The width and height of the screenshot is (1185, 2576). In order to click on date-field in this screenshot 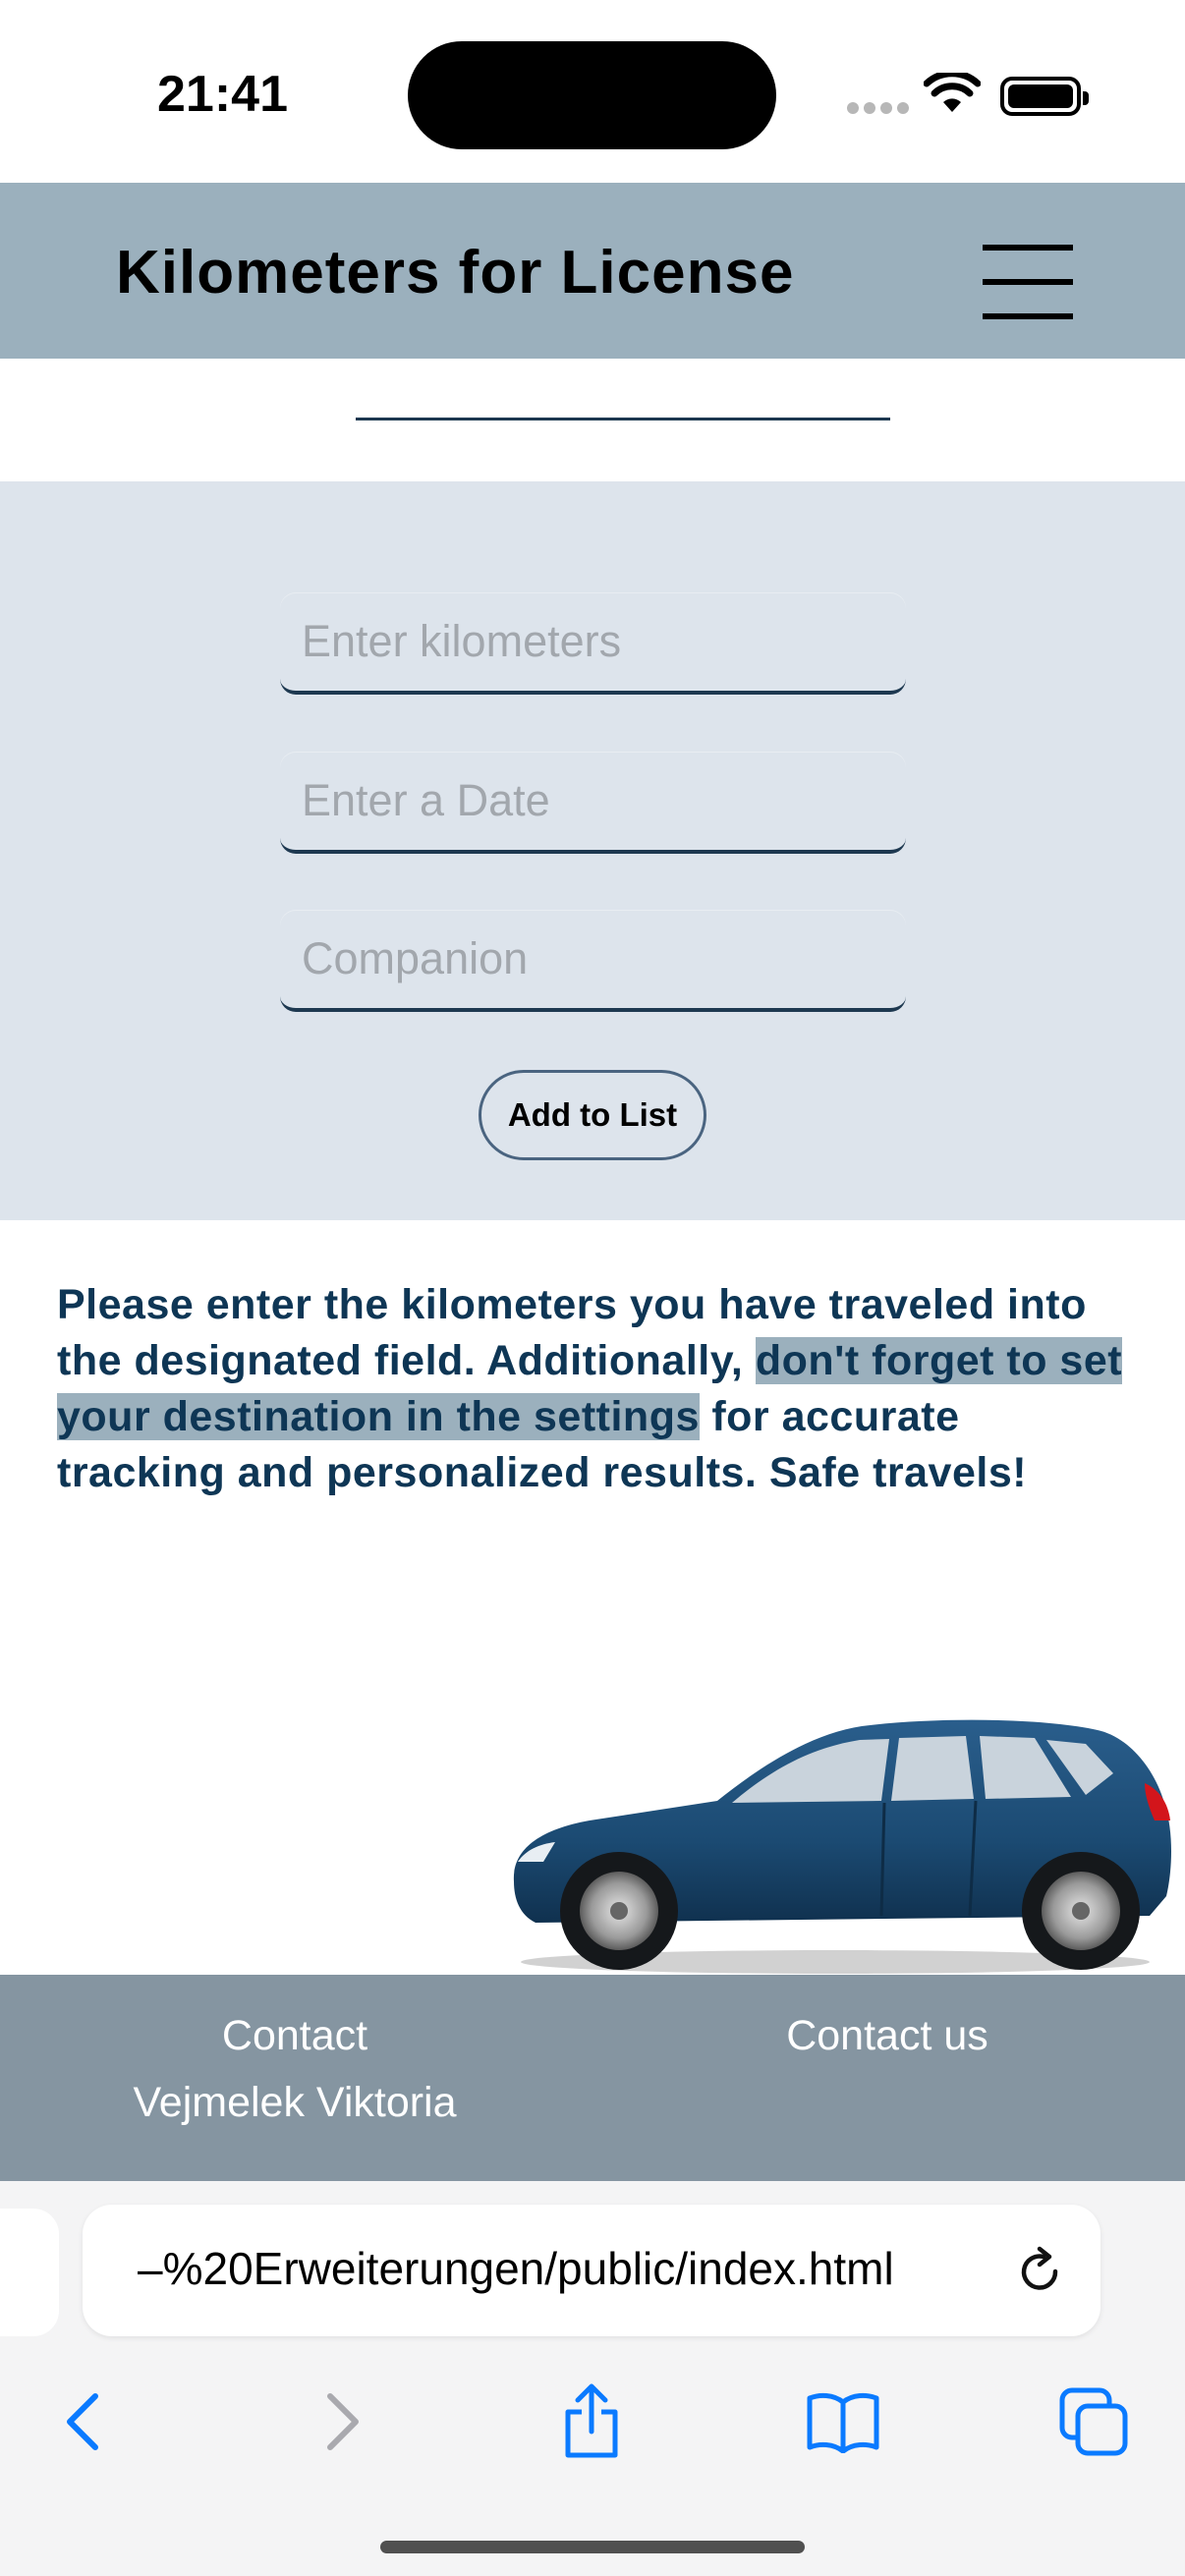, I will do `click(593, 803)`.